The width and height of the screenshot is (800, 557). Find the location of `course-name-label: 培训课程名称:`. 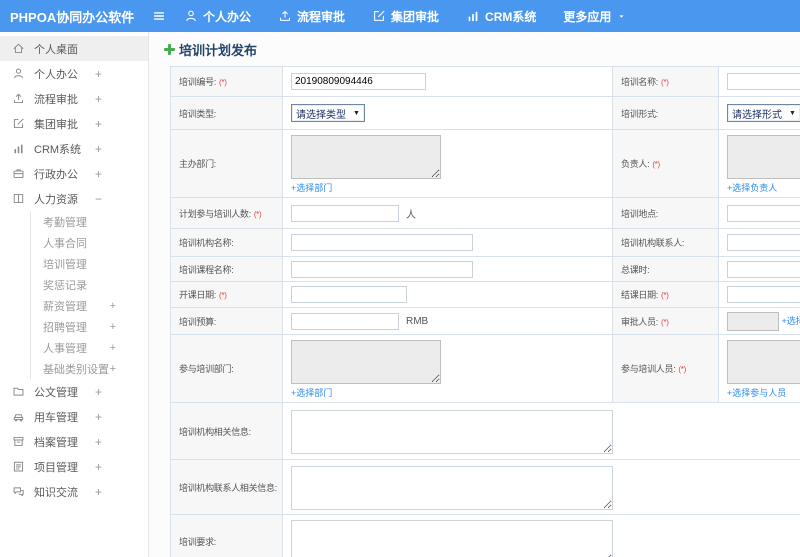

course-name-label: 培训课程名称: is located at coordinates (226, 269).